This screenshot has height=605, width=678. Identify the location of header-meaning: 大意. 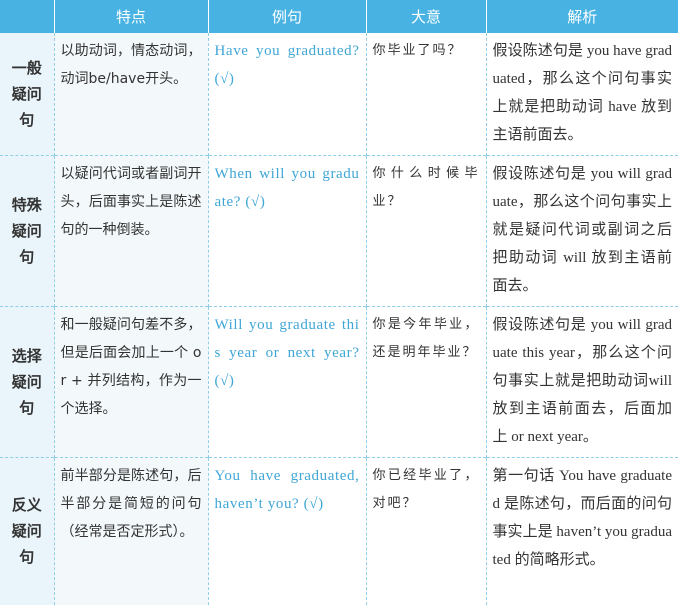
(425, 16).